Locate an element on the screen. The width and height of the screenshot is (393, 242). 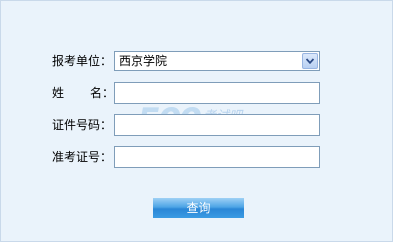
ticket-number-row: 准考证号： is located at coordinates (186, 157).